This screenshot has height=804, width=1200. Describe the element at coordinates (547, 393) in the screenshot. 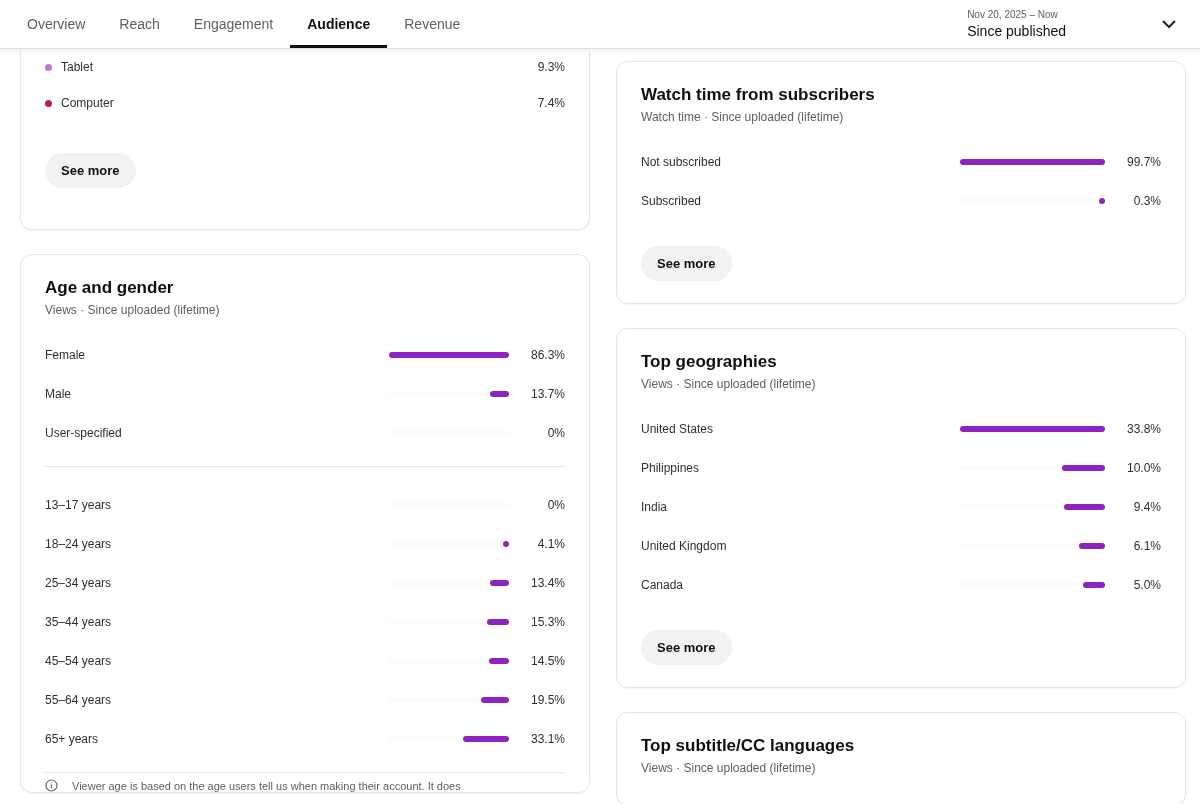

I see `percent-value: 13.7%` at that location.